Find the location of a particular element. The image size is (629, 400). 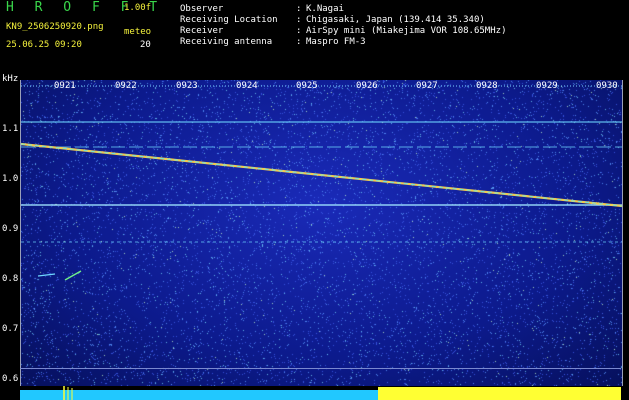

signal-level-yellow is located at coordinates (499, 393).